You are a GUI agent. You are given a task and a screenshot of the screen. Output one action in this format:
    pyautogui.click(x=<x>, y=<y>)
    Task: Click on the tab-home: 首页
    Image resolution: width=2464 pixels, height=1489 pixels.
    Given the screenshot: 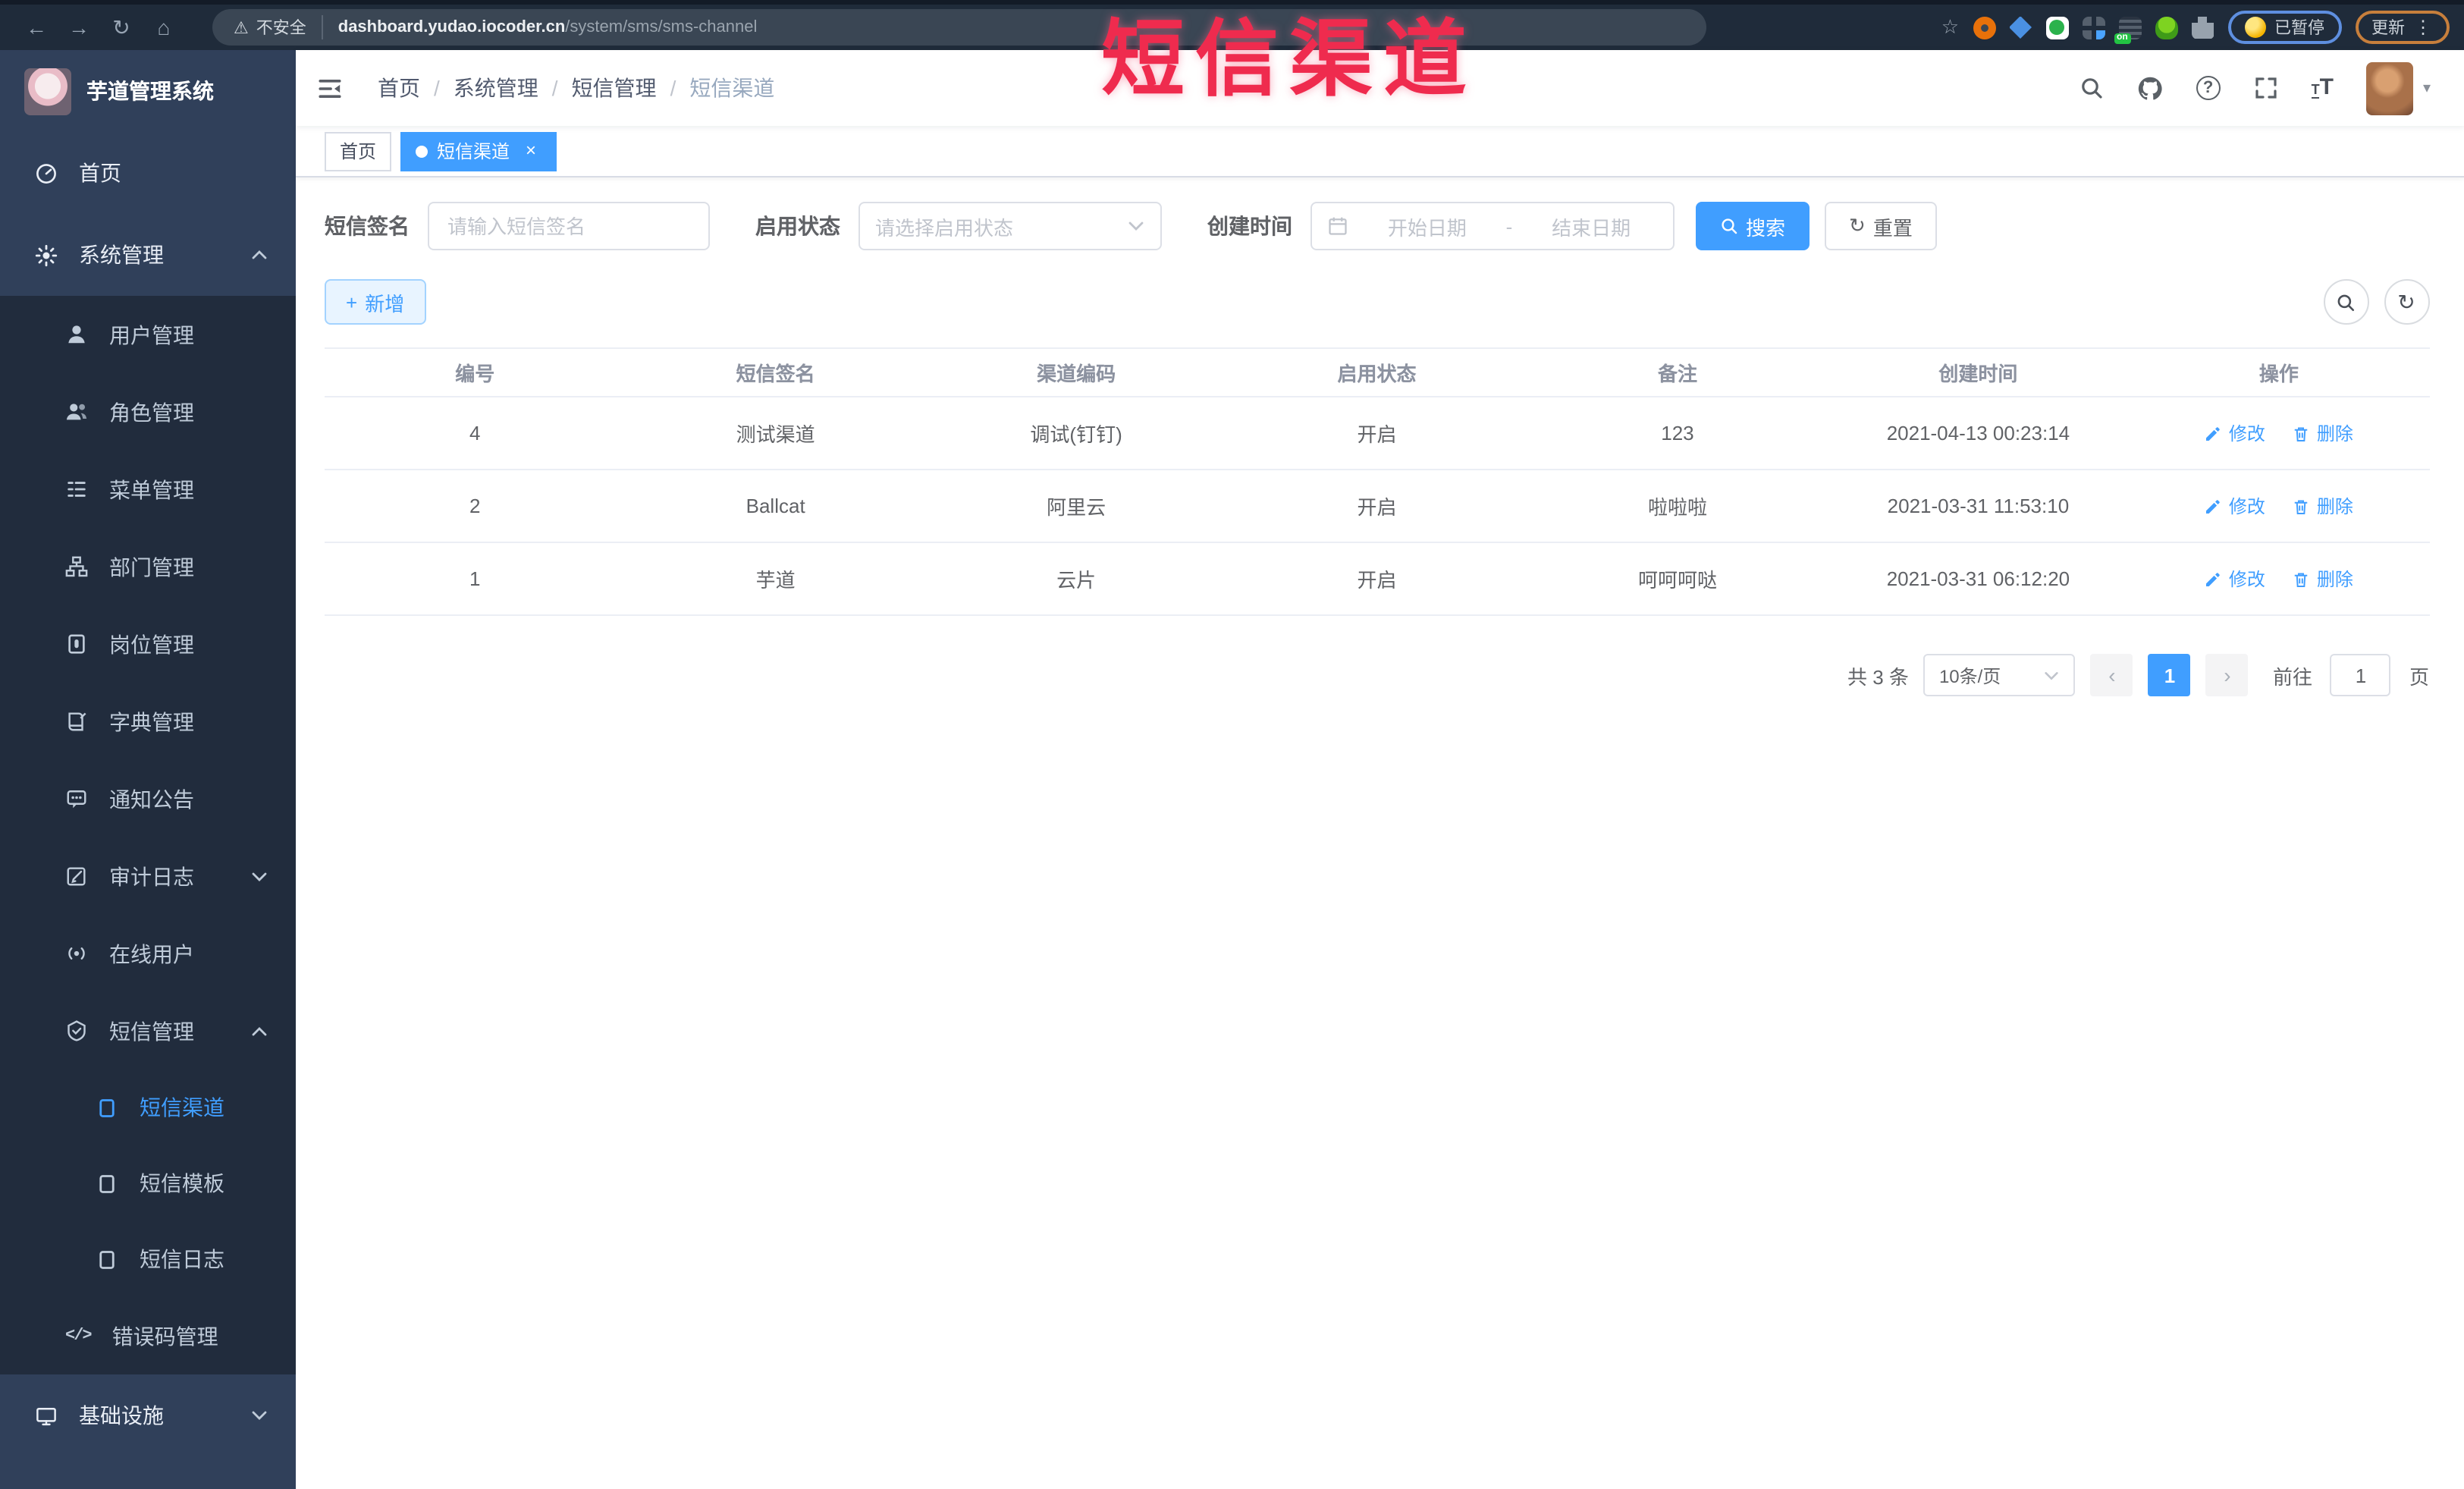 What is the action you would take?
    pyautogui.click(x=359, y=151)
    